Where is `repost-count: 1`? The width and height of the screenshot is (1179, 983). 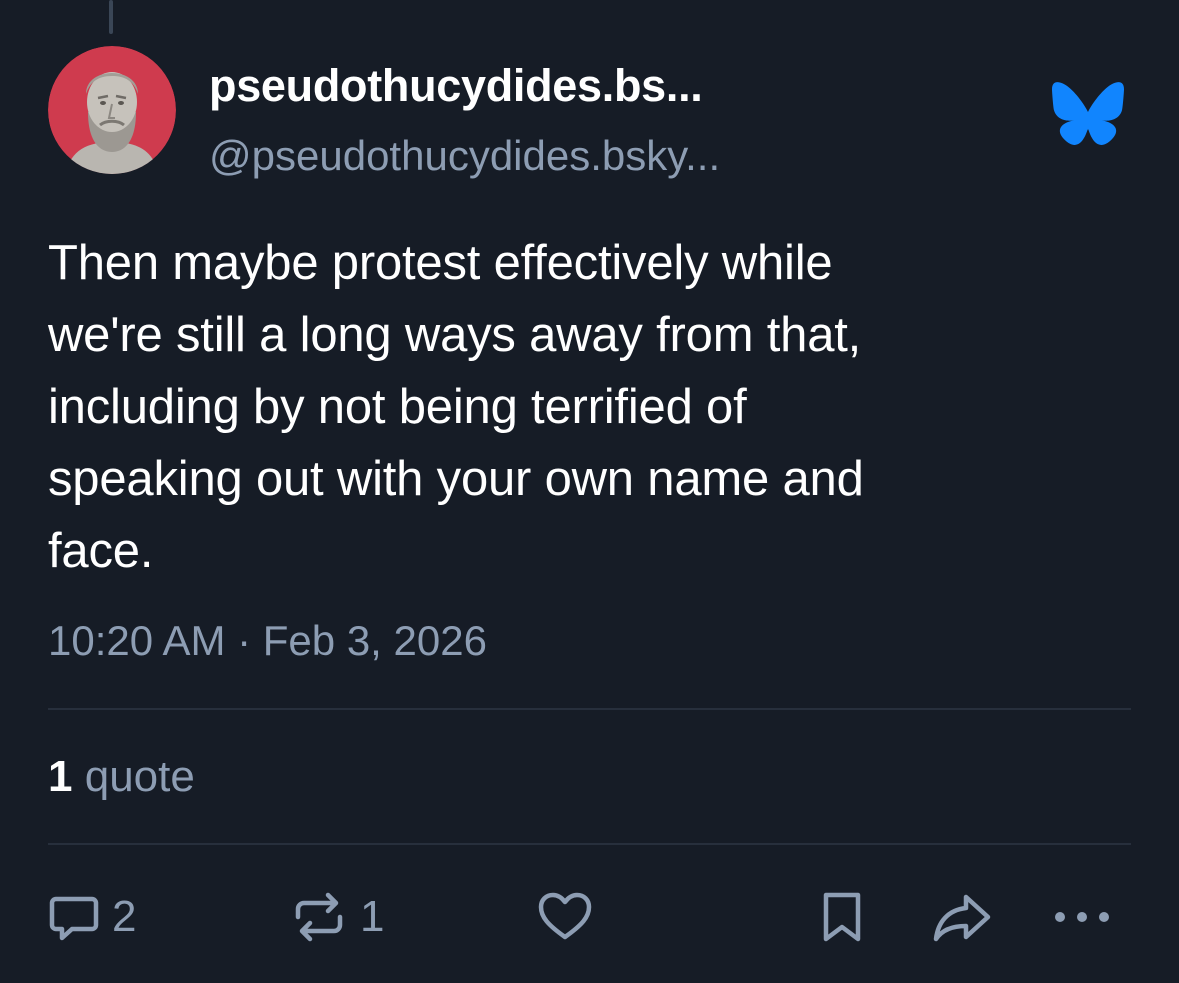
repost-count: 1 is located at coordinates (372, 916).